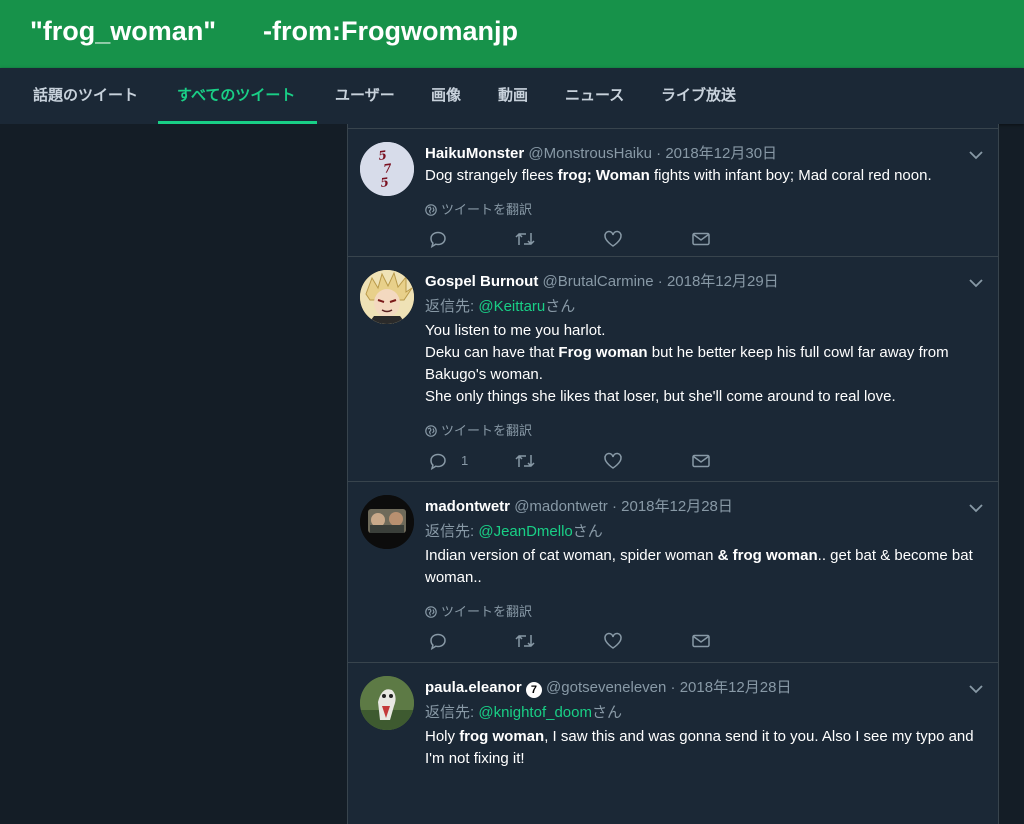  What do you see at coordinates (698, 96) in the screenshot?
I see `tab-live: ライブ放送` at bounding box center [698, 96].